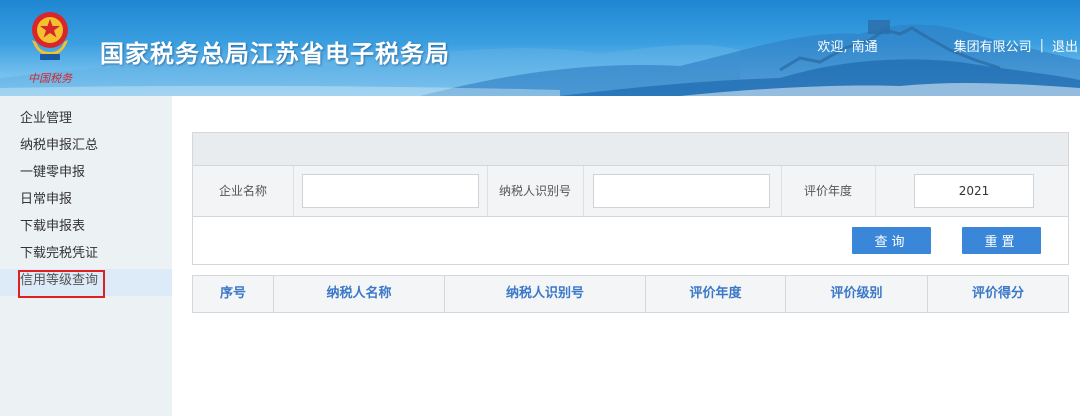  I want to click on sidebar-item-tax-filing-summary: 纳税申报汇总, so click(86, 147).